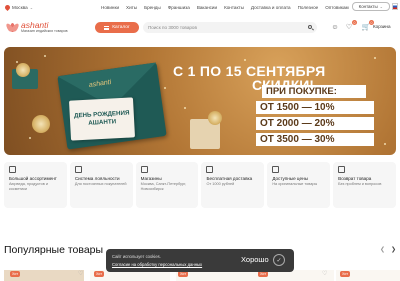  I want to click on menu-icon, so click(107, 27).